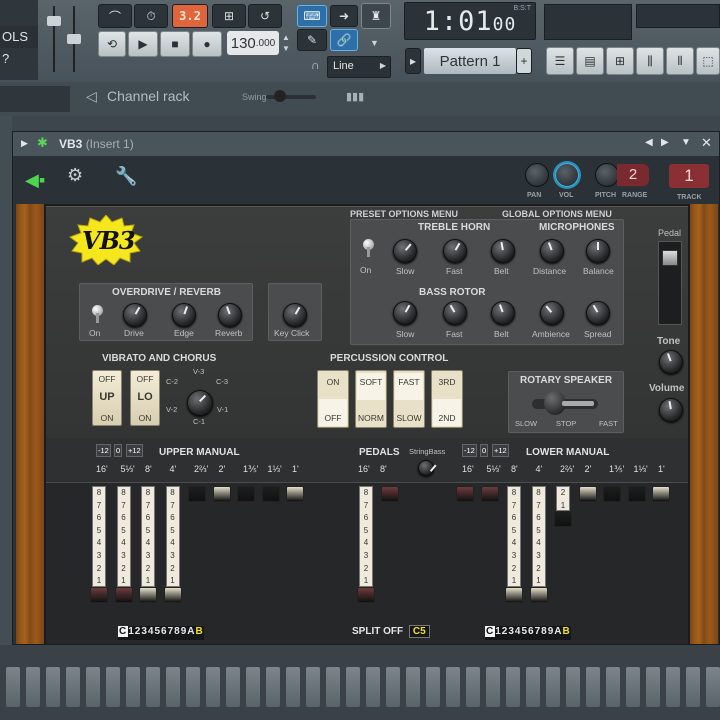  What do you see at coordinates (123, 536) in the screenshot?
I see `upper-drawbar-2: 8 7 6 5 4 3 2 1` at bounding box center [123, 536].